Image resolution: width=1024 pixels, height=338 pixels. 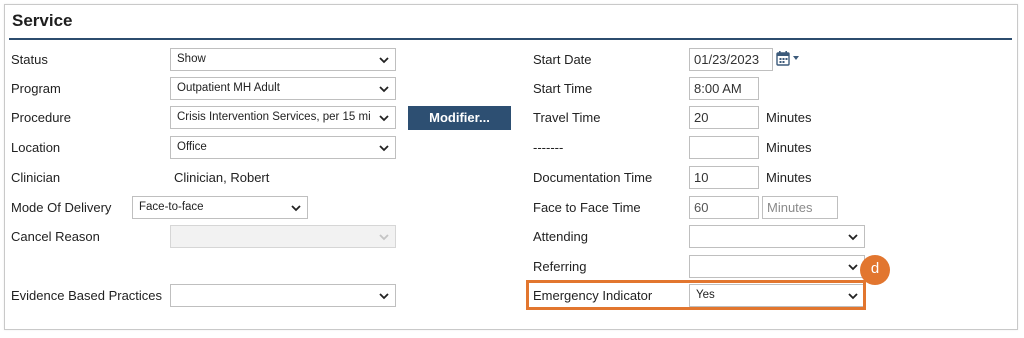 What do you see at coordinates (777, 266) in the screenshot?
I see `referring-select` at bounding box center [777, 266].